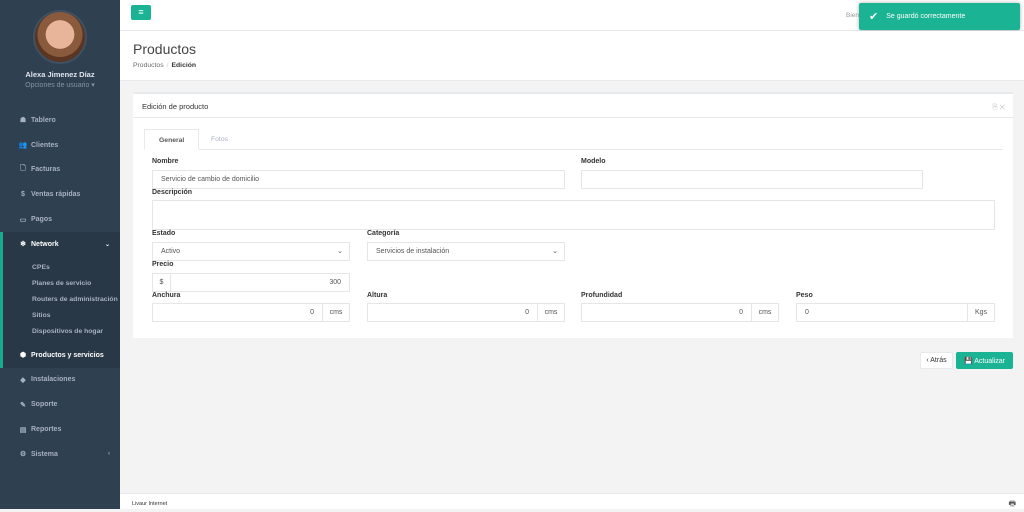  Describe the element at coordinates (56, 195) in the screenshot. I see `sidebar-item-label: Ventas rápidas` at that location.